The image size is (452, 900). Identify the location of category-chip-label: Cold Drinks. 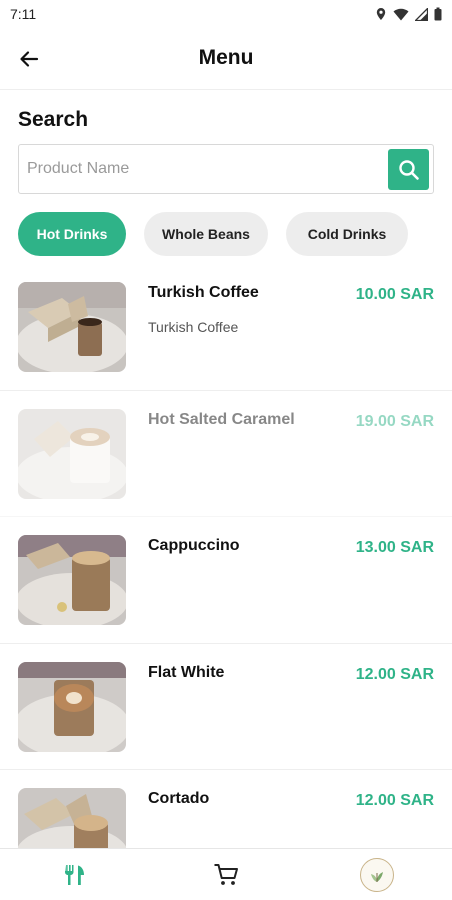
(347, 234).